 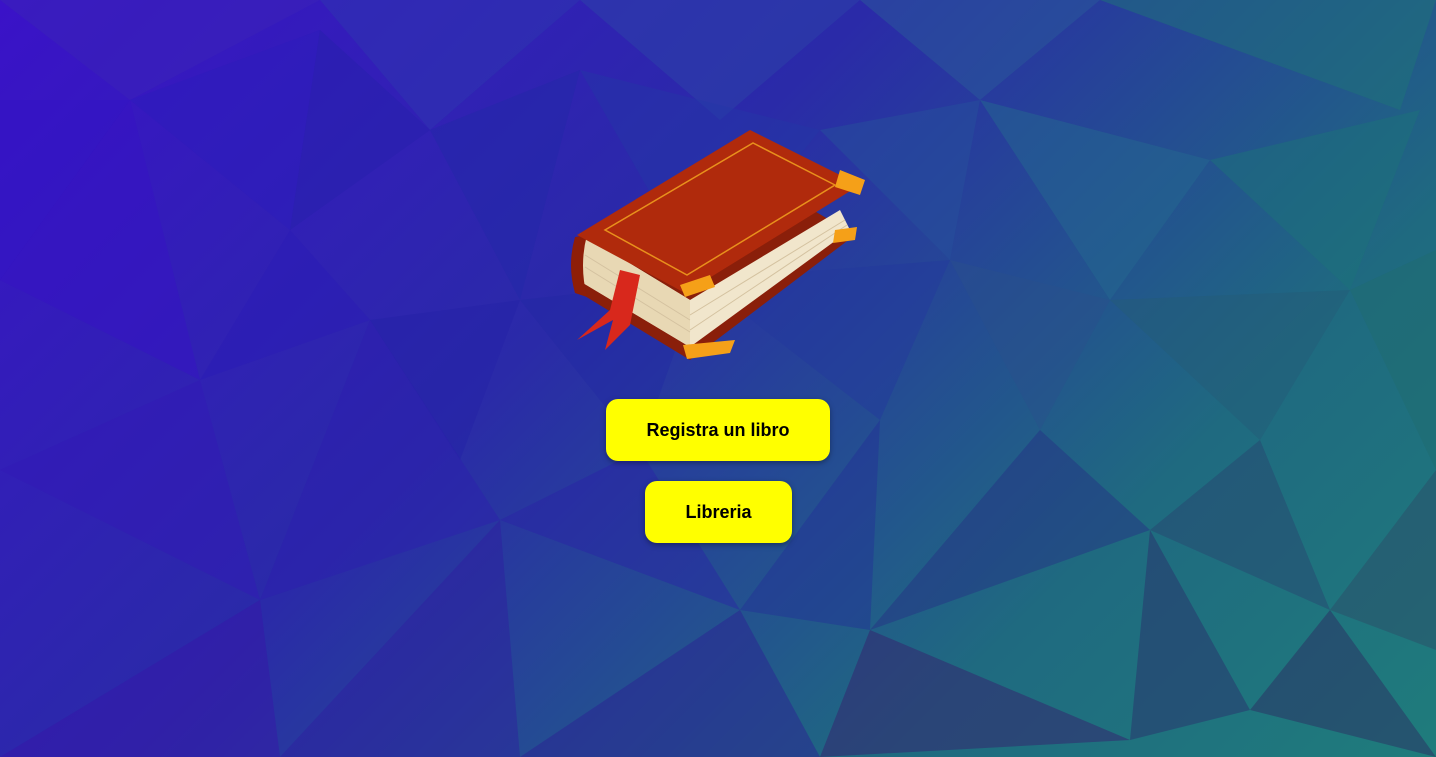 What do you see at coordinates (718, 512) in the screenshot?
I see `library-button: Libreria` at bounding box center [718, 512].